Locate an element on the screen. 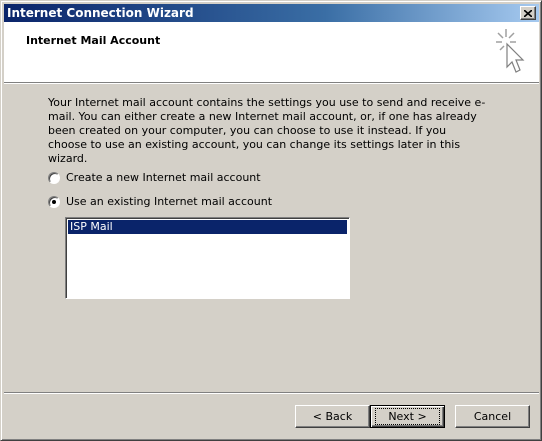 The height and width of the screenshot is (441, 542). option-label-create-new: Create a new Internet mail account is located at coordinates (163, 177).